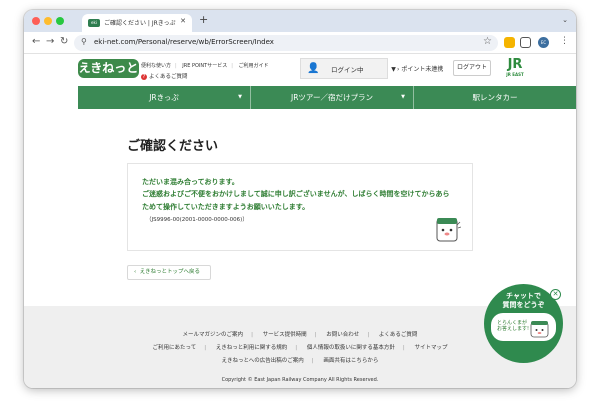 Image resolution: width=600 pixels, height=419 pixels. Describe the element at coordinates (565, 20) in the screenshot. I see `tab-search-icon: ⌄` at that location.